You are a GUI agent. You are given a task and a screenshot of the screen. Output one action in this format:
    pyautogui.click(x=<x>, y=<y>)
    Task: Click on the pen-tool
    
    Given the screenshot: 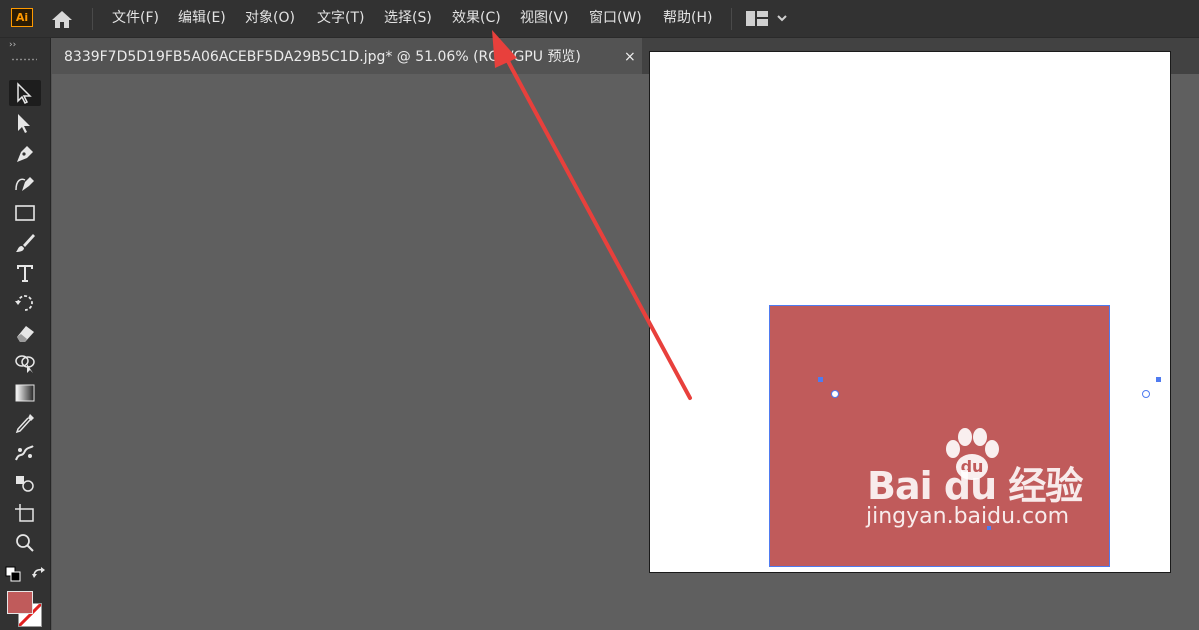 What is the action you would take?
    pyautogui.click(x=25, y=153)
    